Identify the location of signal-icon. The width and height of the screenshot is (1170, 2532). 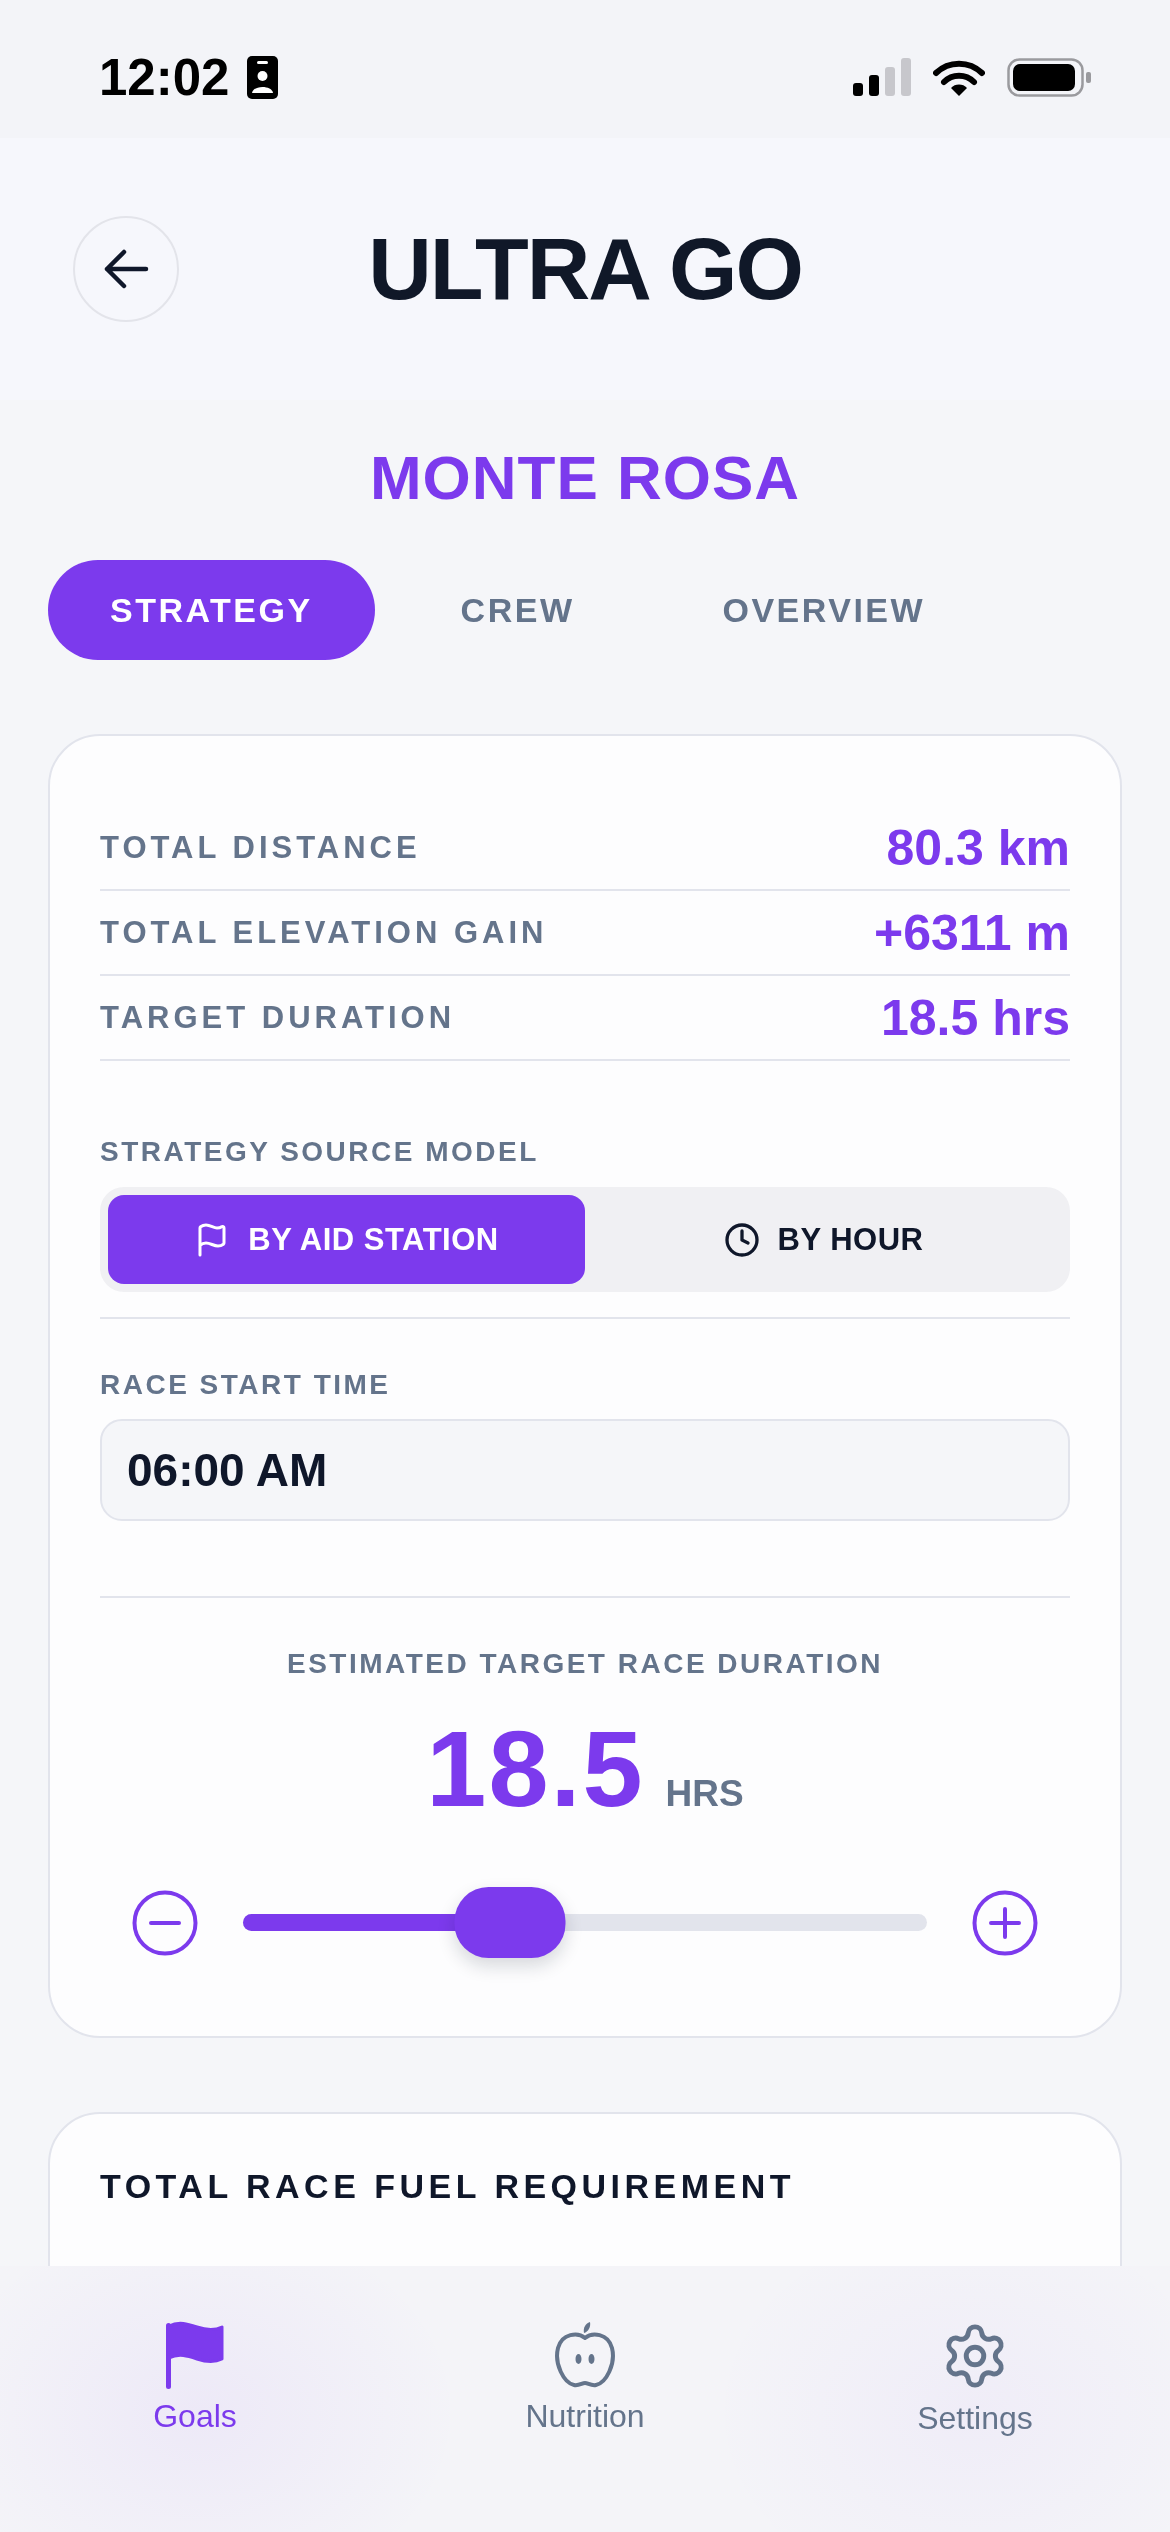
(882, 77).